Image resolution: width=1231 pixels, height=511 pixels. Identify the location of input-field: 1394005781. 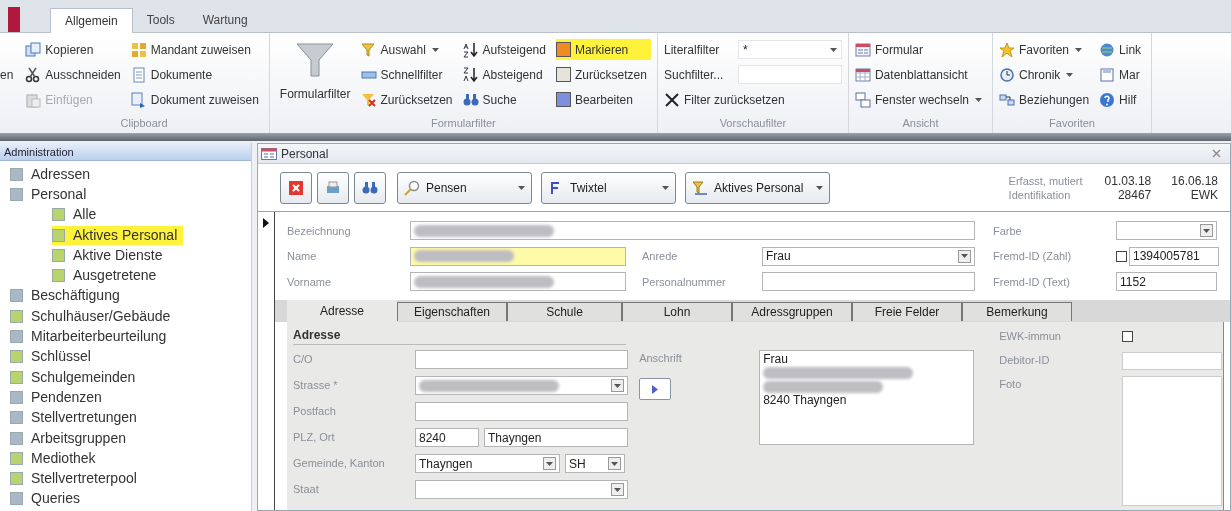
(1174, 256).